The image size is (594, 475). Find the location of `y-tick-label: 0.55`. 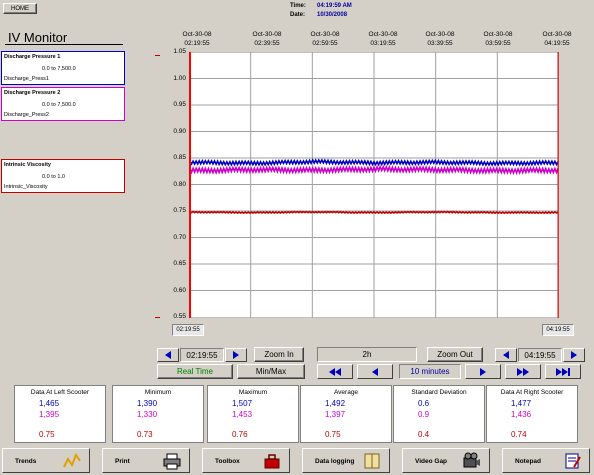

y-tick-label: 0.55 is located at coordinates (179, 316).